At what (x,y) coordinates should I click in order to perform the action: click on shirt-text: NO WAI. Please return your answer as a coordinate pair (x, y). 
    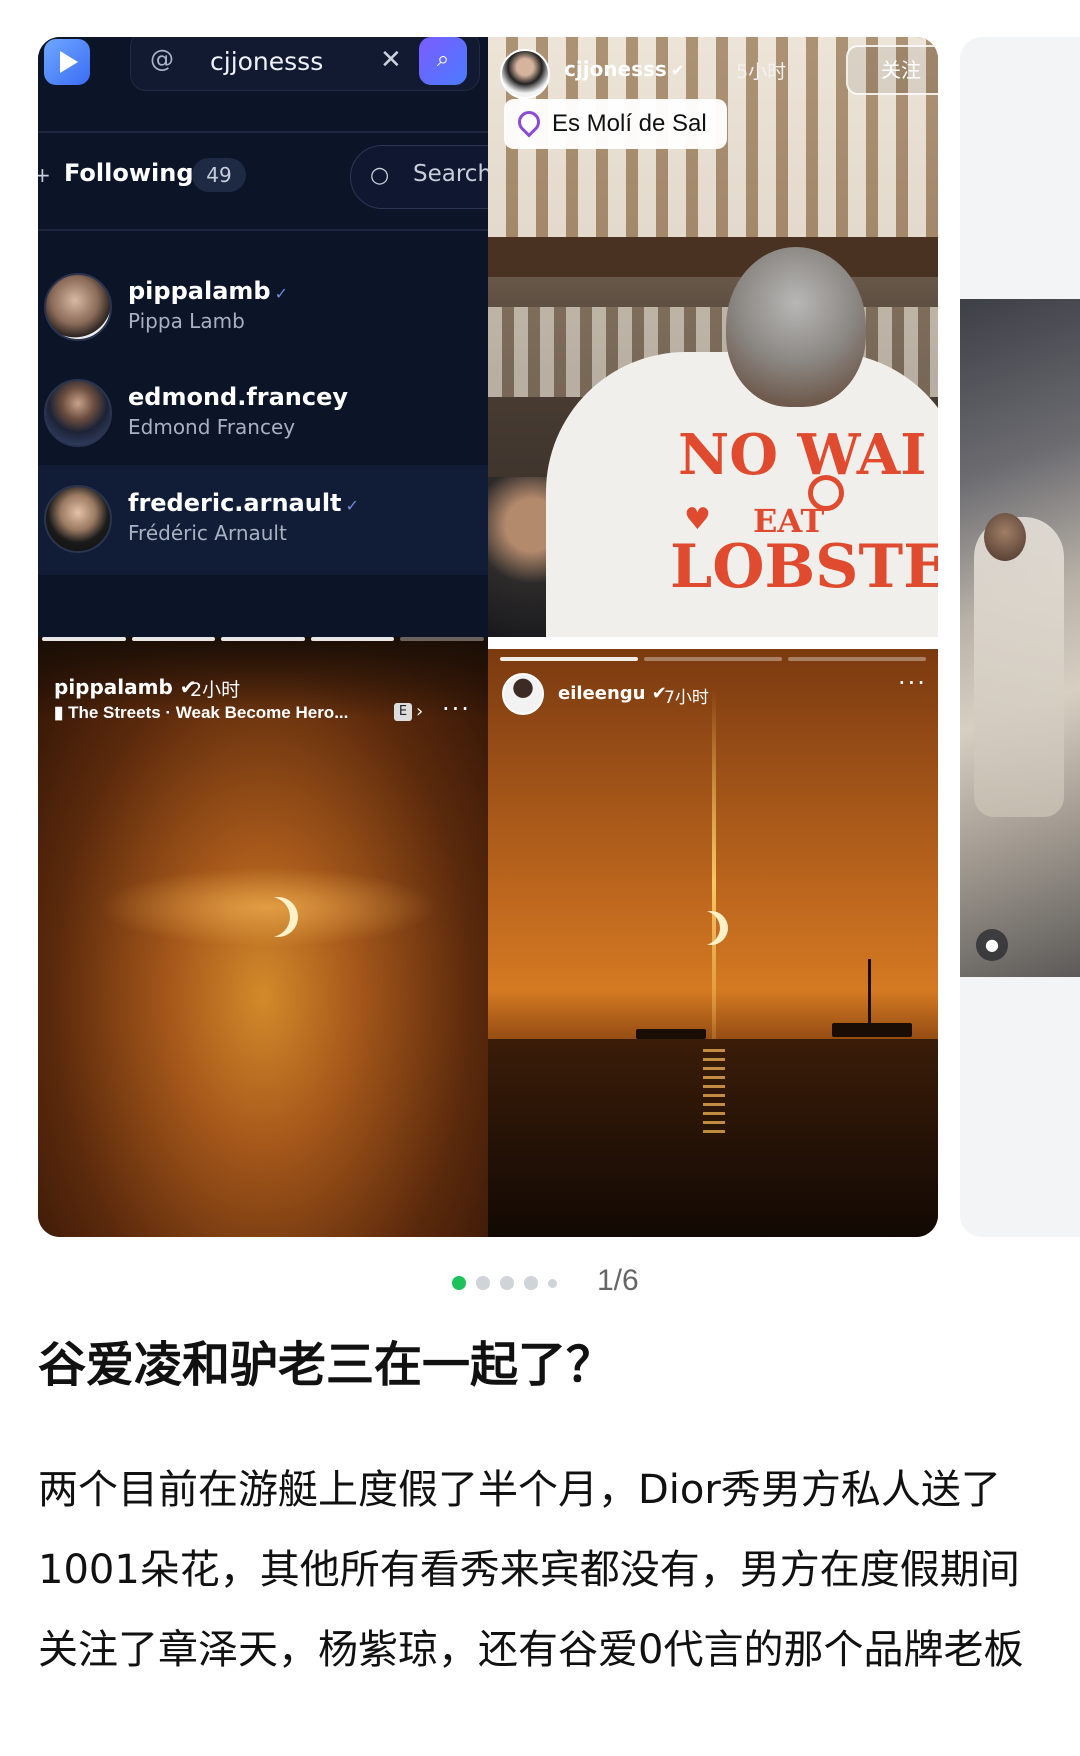
    Looking at the image, I should click on (802, 455).